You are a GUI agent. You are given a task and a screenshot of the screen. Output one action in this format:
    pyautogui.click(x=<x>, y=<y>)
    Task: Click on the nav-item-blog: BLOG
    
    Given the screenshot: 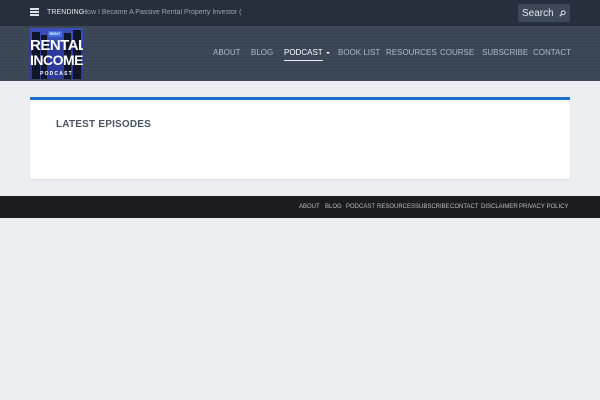 What is the action you would take?
    pyautogui.click(x=262, y=52)
    